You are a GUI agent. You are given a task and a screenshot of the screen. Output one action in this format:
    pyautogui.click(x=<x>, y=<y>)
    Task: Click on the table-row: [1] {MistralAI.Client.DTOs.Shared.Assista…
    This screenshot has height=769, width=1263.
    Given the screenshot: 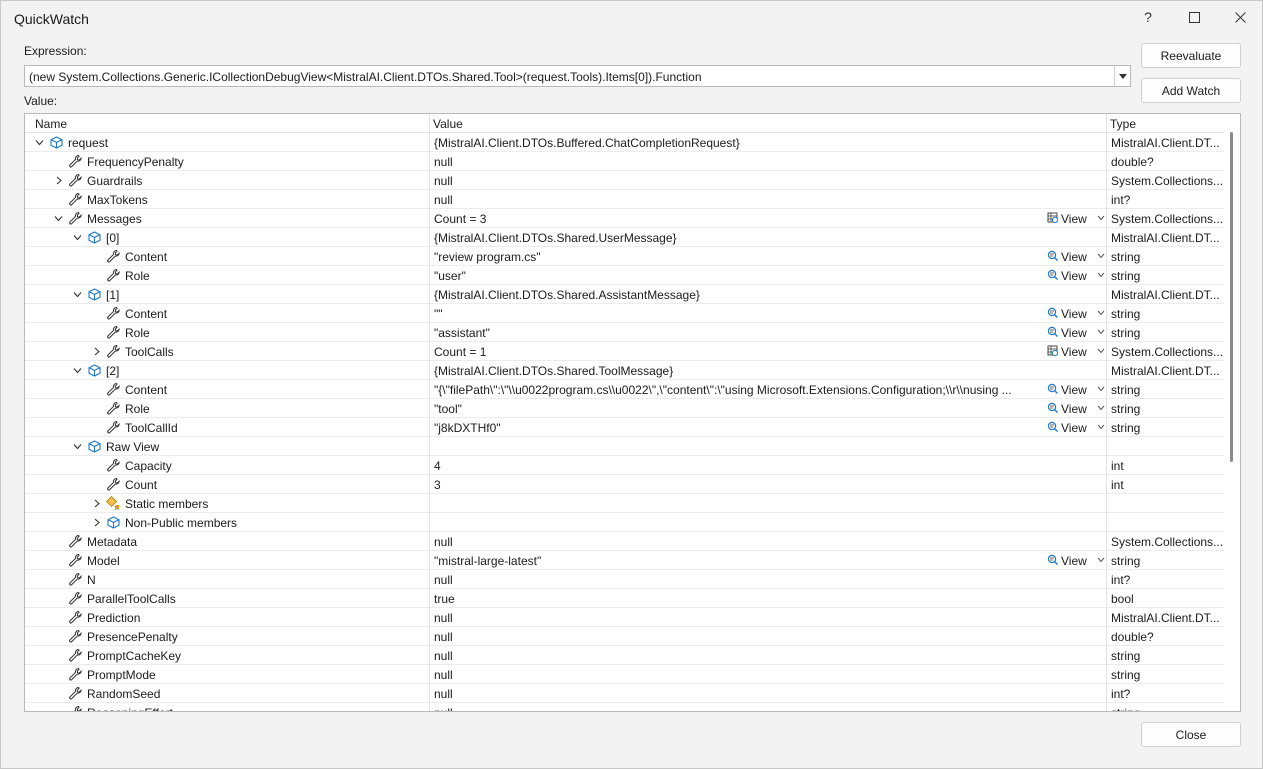 What is the action you would take?
    pyautogui.click(x=624, y=294)
    